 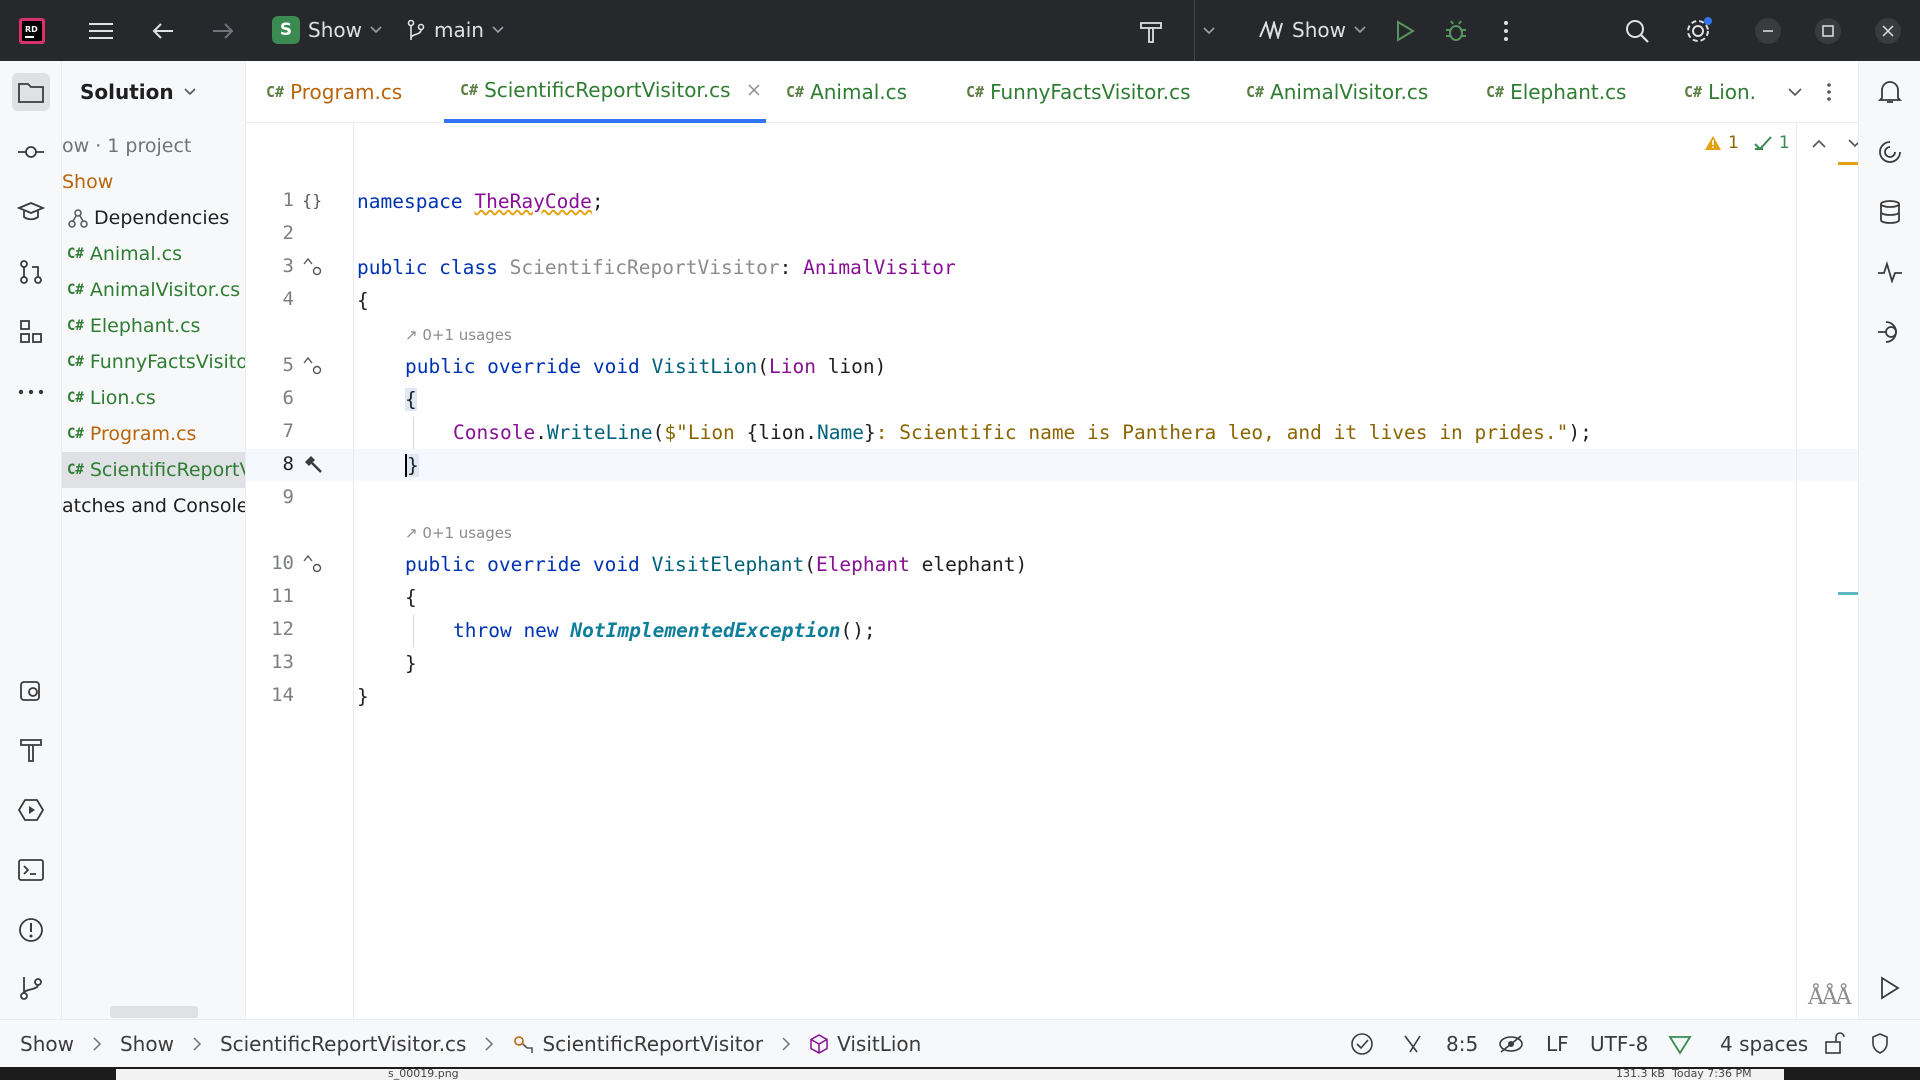 I want to click on method-name: WriteLine, so click(x=599, y=432).